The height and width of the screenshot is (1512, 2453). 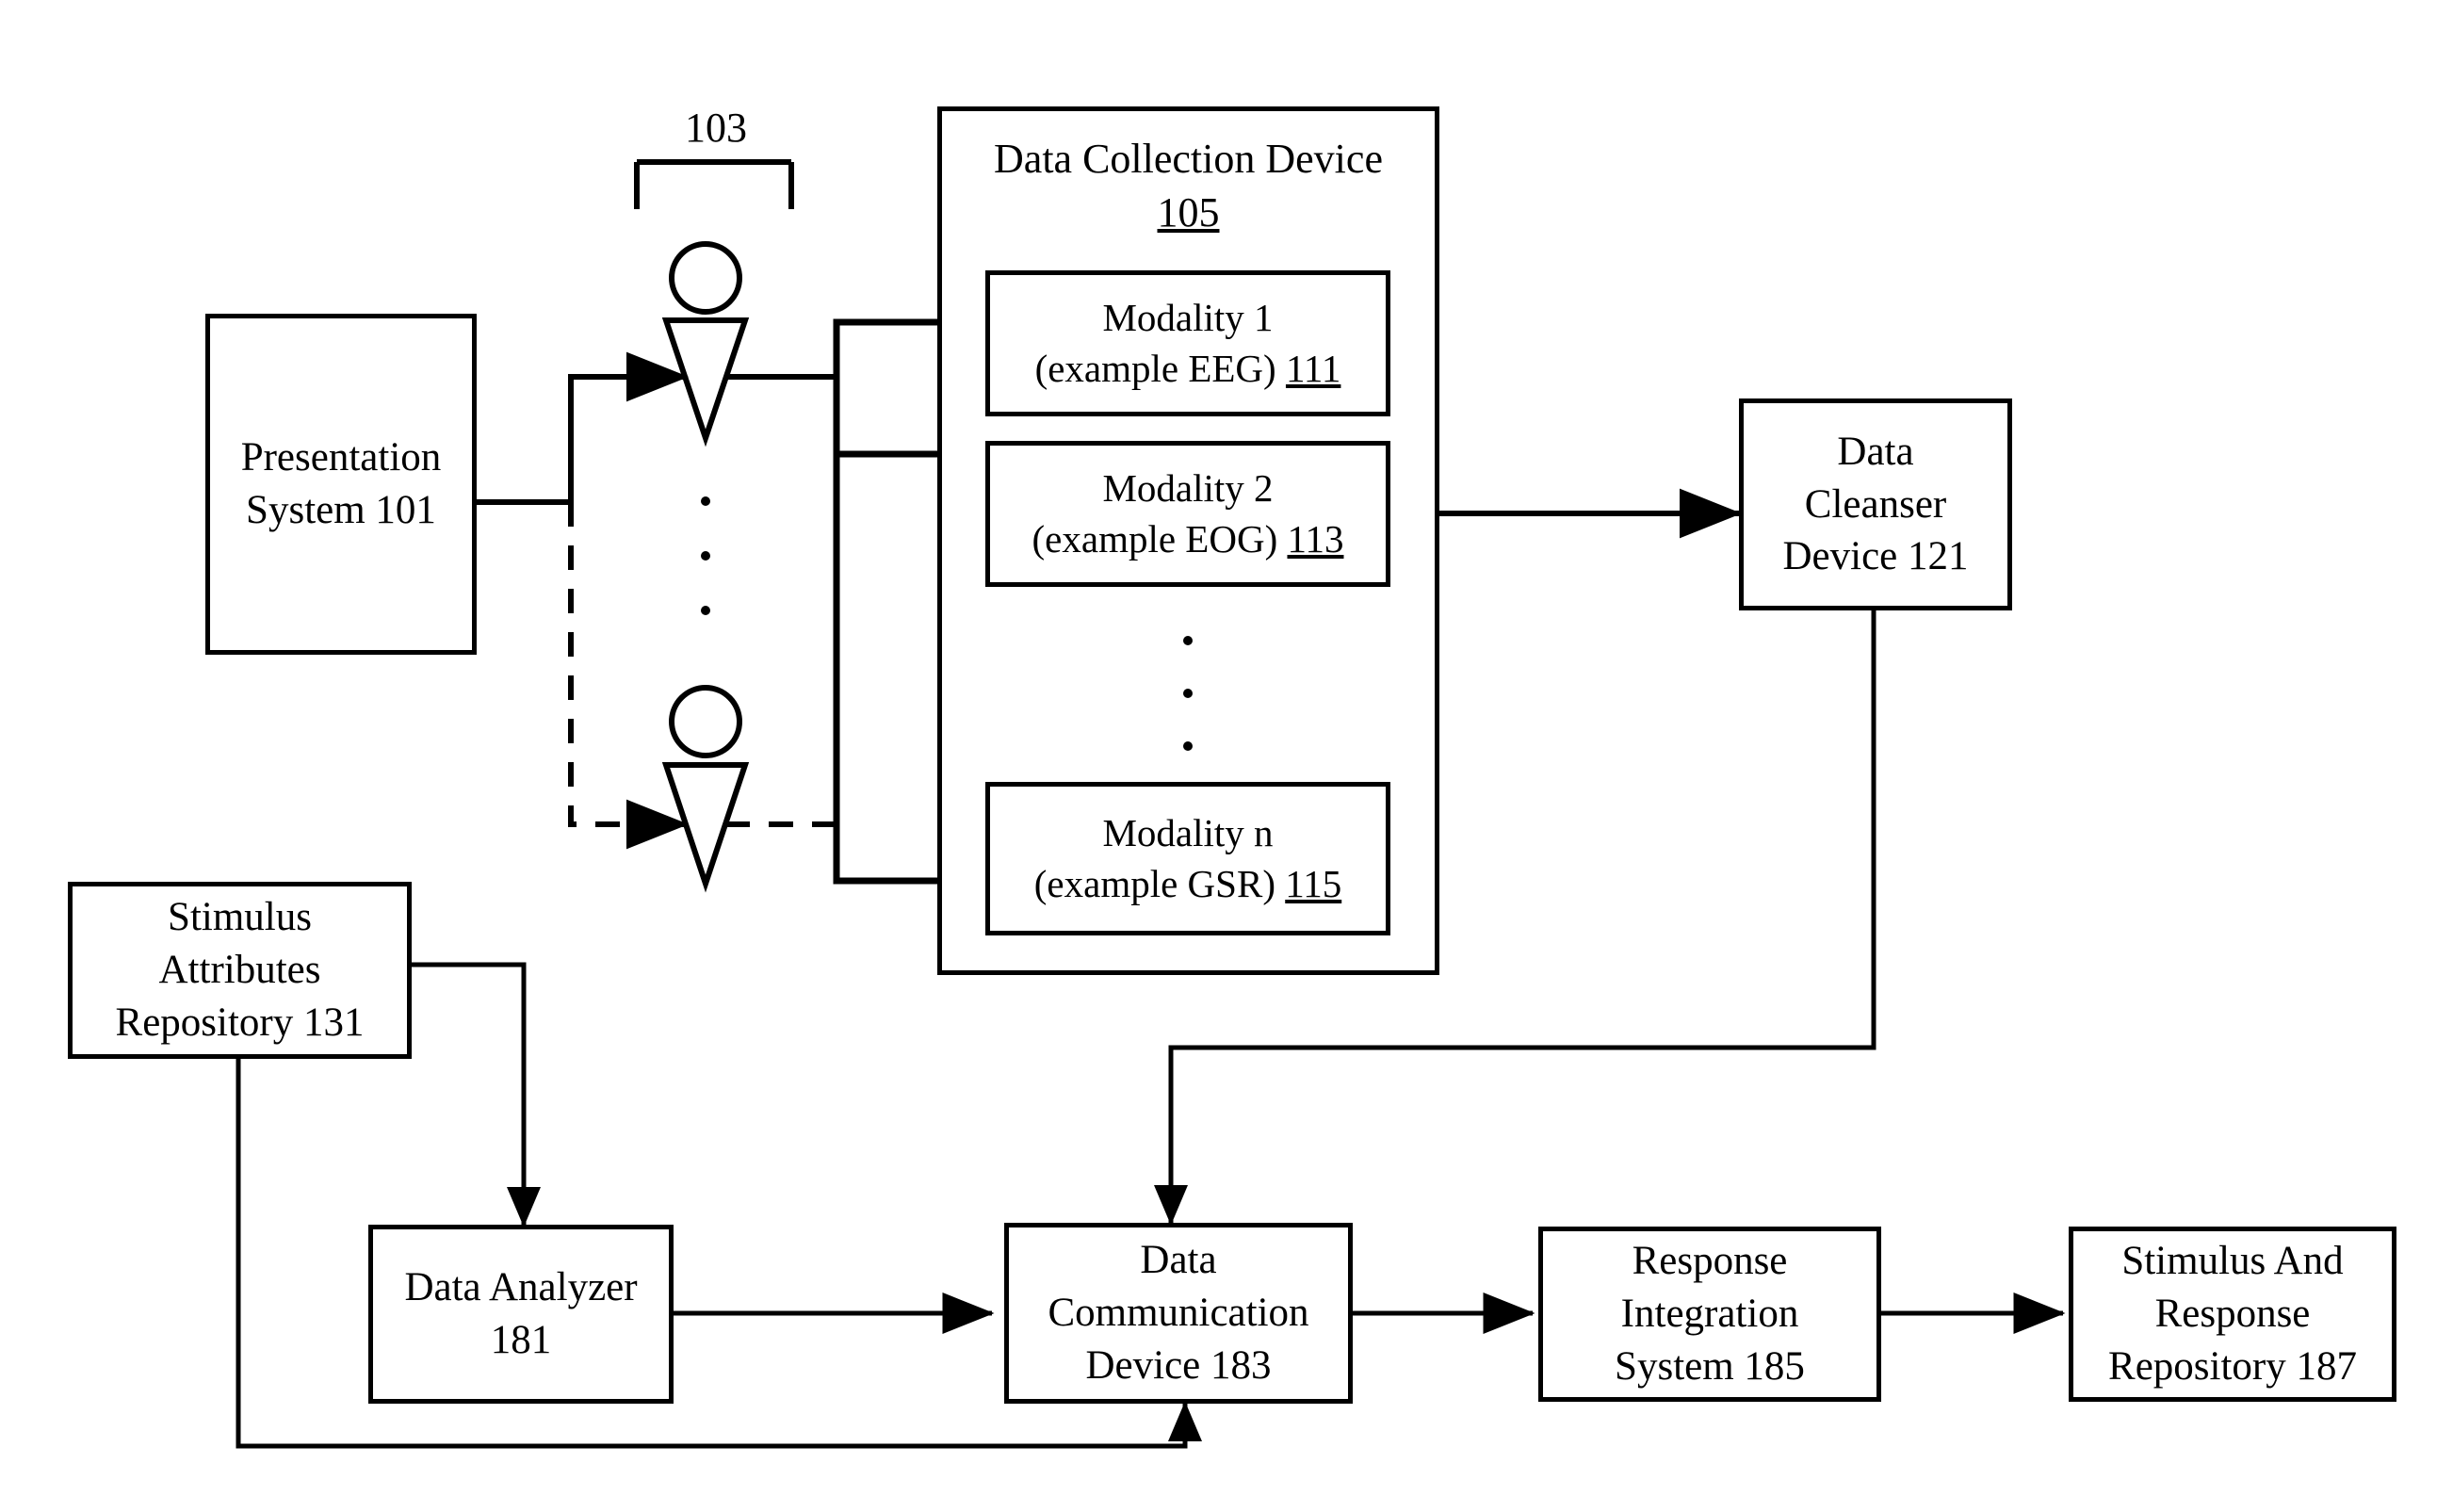 I want to click on modality-1-ref: 111, so click(x=1313, y=368).